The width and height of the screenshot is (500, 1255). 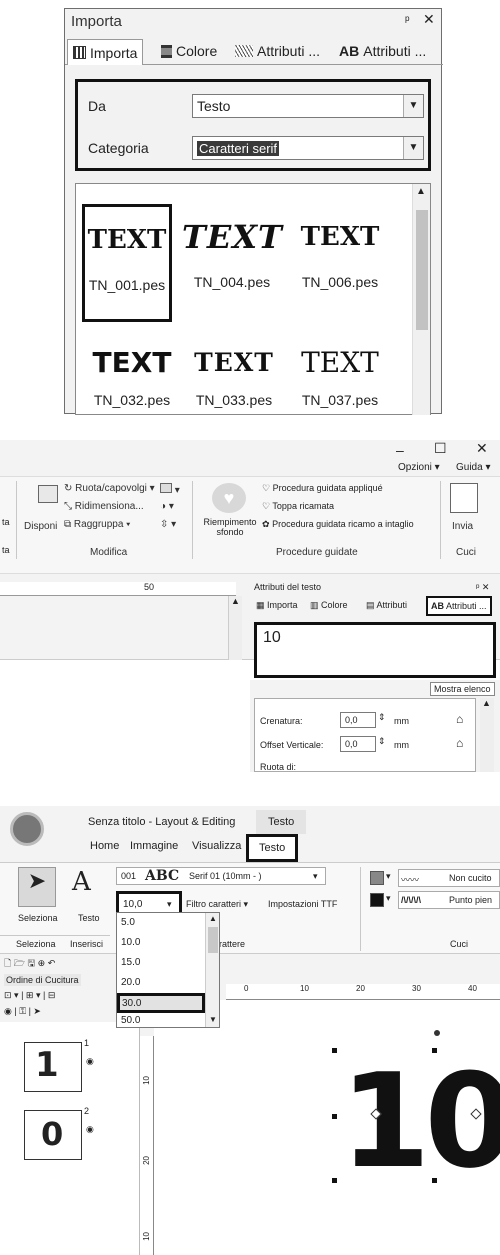 What do you see at coordinates (440, 448) in the screenshot?
I see `maximize-button: ☐` at bounding box center [440, 448].